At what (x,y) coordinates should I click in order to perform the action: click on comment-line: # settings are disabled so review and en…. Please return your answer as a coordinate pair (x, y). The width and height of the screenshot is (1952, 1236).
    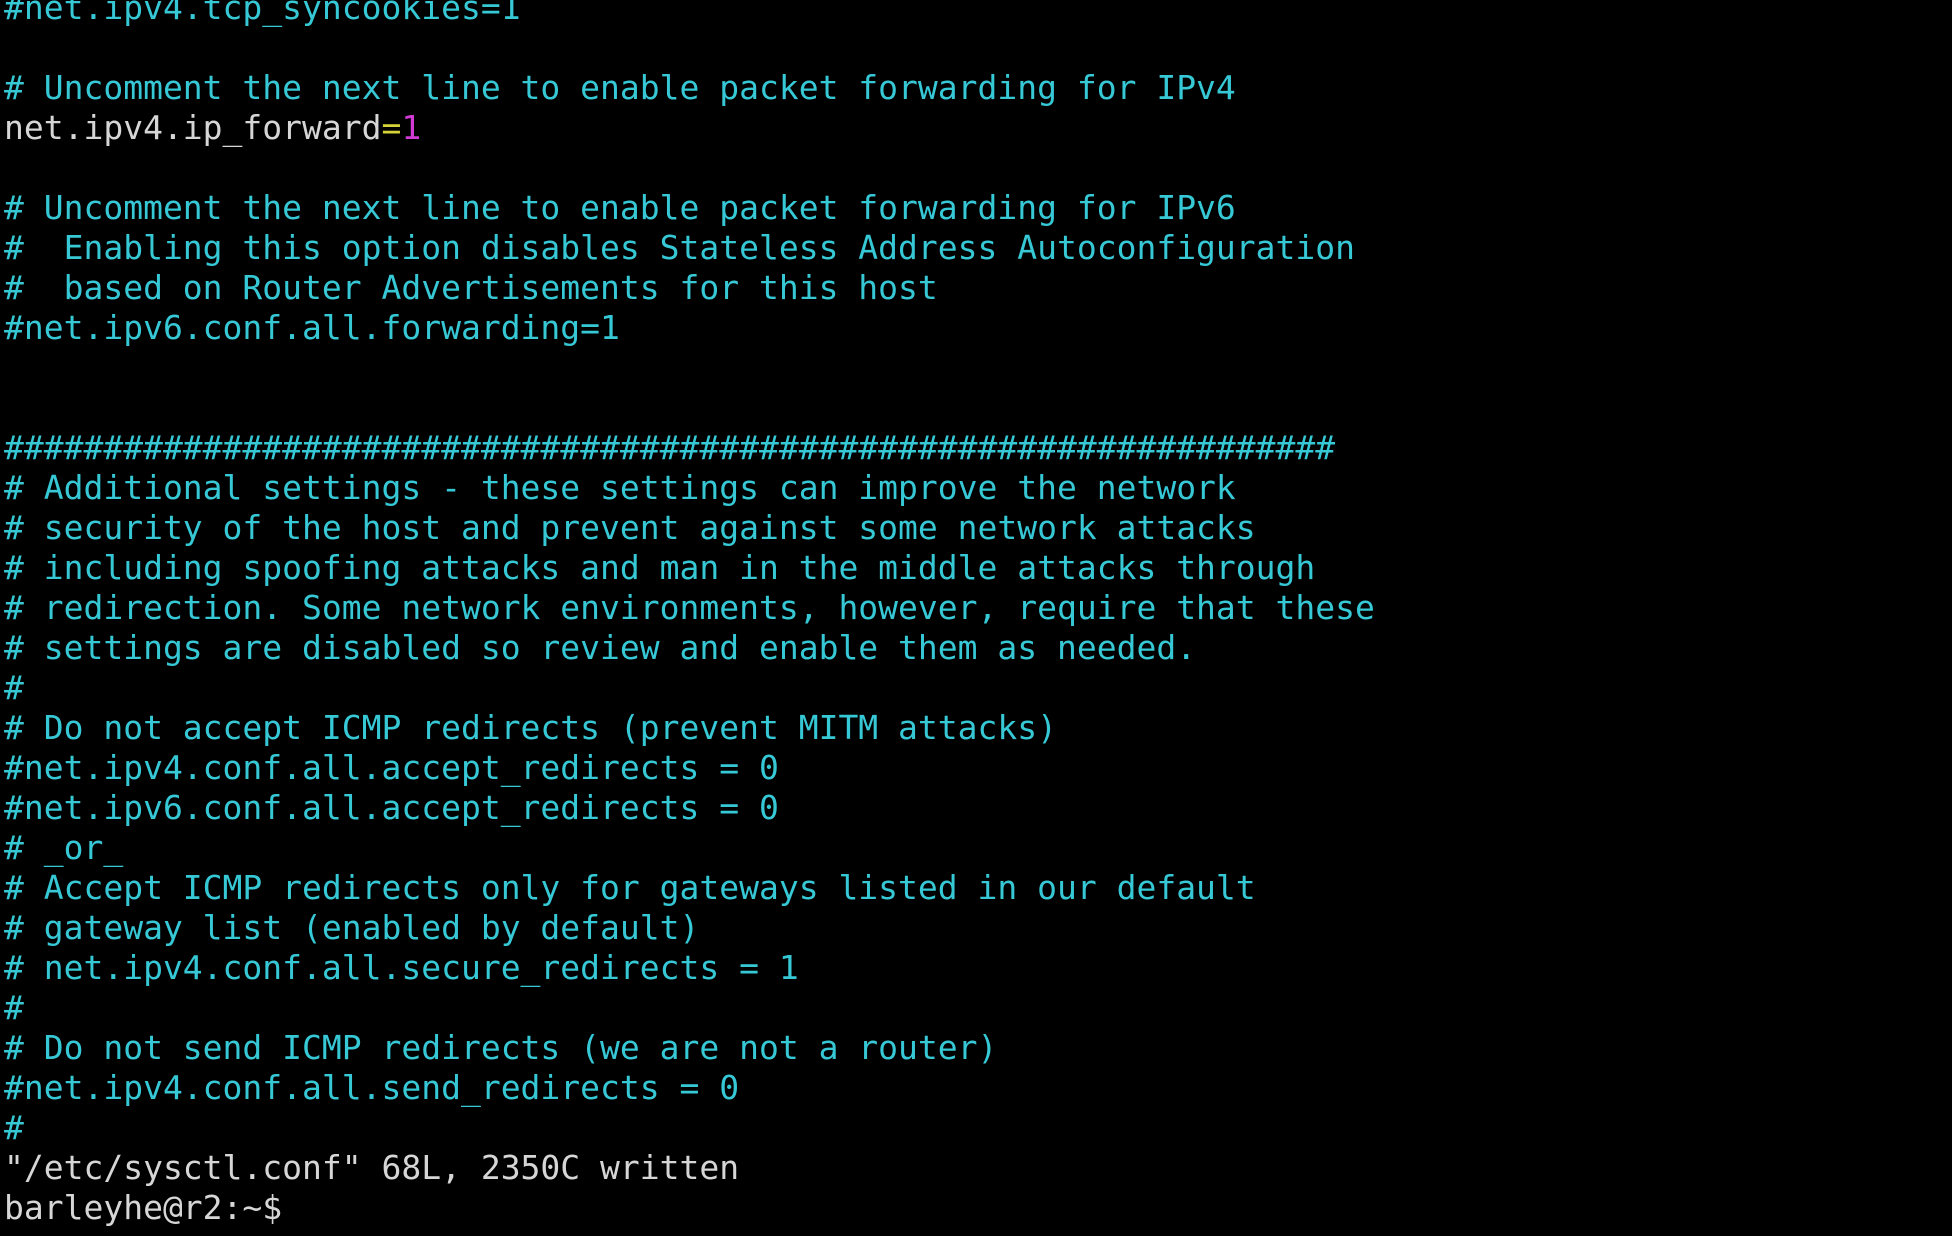
    Looking at the image, I should click on (600, 647).